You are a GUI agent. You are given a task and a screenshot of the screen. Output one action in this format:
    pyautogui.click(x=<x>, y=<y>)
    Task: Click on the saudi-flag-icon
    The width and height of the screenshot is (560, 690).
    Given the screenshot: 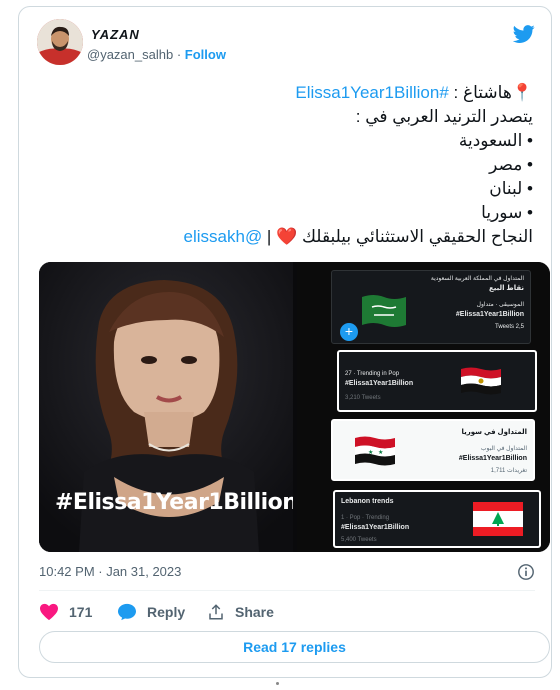 What is the action you would take?
    pyautogui.click(x=384, y=311)
    